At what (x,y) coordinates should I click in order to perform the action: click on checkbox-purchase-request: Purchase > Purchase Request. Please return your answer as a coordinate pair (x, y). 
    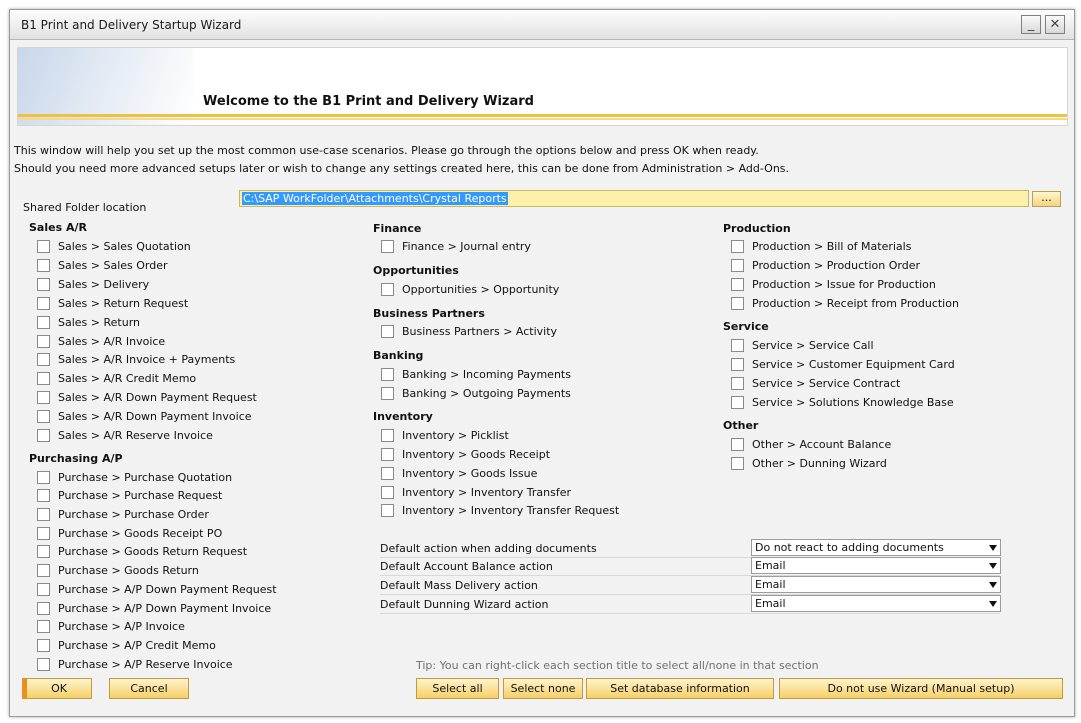
    Looking at the image, I should click on (129, 495).